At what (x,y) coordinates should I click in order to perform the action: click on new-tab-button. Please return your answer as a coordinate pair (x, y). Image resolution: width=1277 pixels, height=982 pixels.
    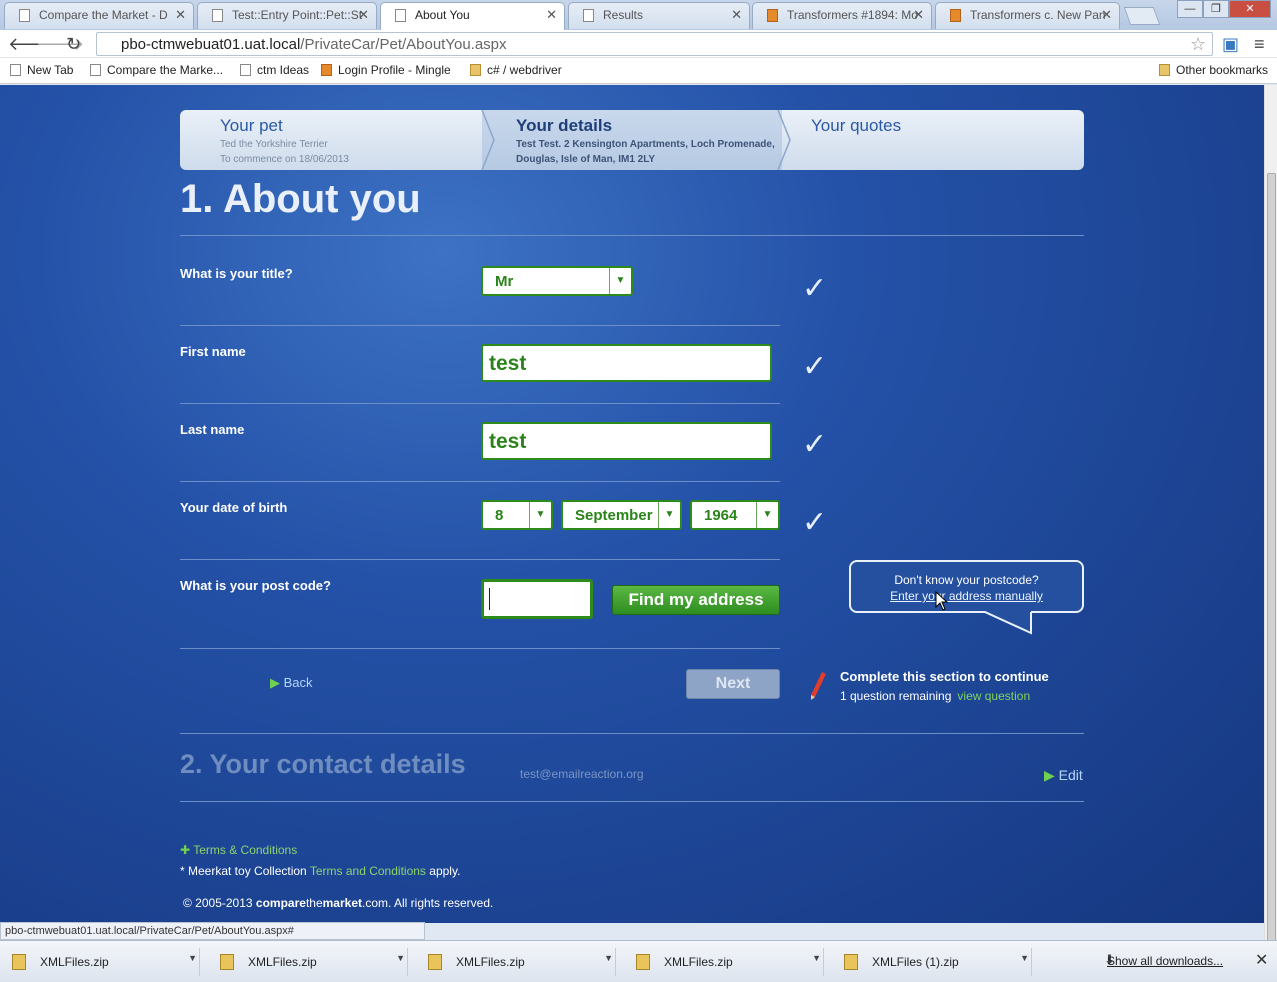
    Looking at the image, I should click on (1142, 16).